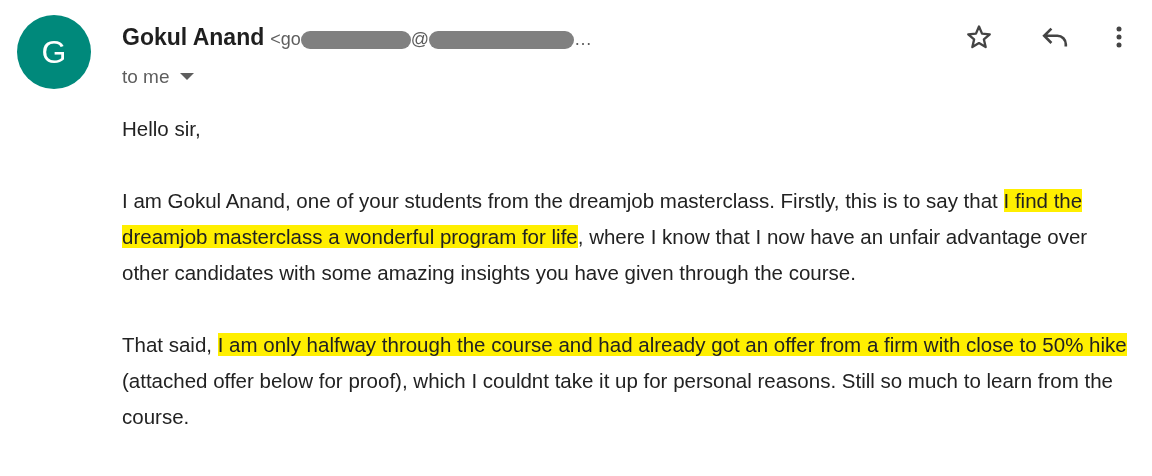 This screenshot has height=476, width=1152. What do you see at coordinates (979, 37) in the screenshot?
I see `star-icon` at bounding box center [979, 37].